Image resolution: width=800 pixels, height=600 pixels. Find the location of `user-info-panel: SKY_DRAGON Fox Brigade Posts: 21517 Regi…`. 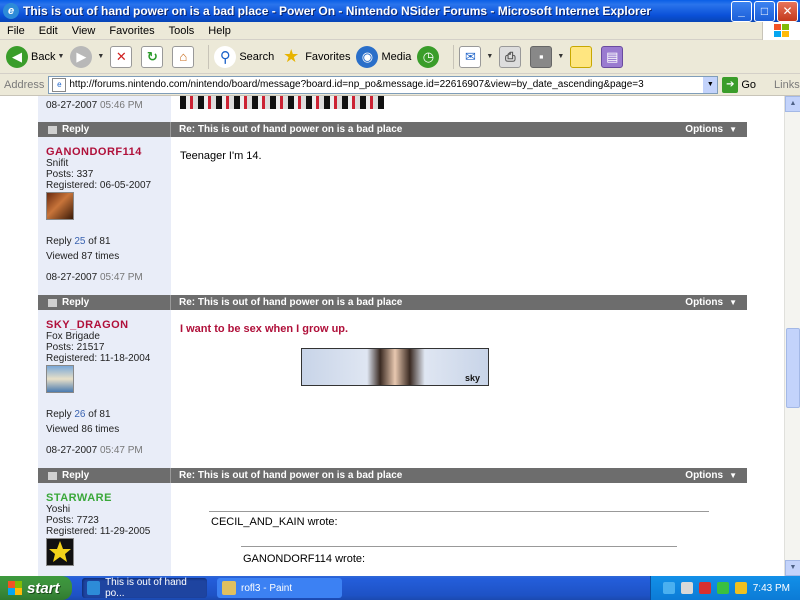

user-info-panel: SKY_DRAGON Fox Brigade Posts: 21517 Regi… is located at coordinates (104, 389).